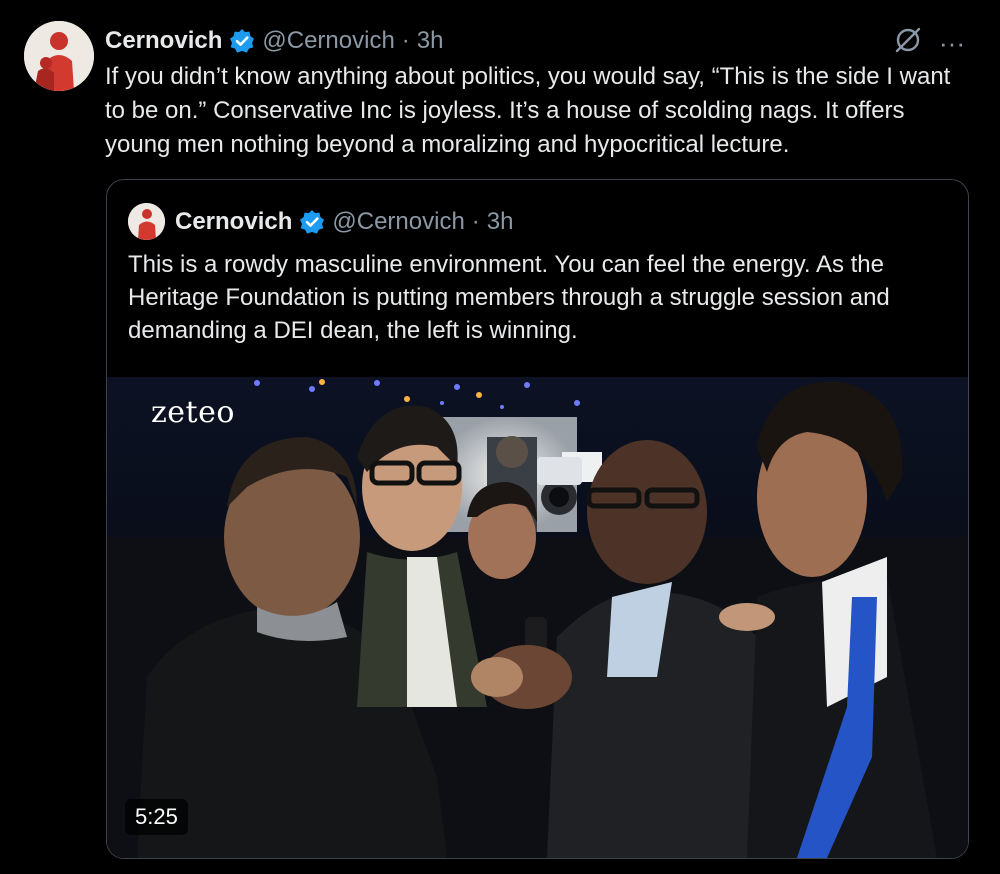 This screenshot has width=1000, height=874. Describe the element at coordinates (952, 43) in the screenshot. I see `more-options-icon: ···` at that location.